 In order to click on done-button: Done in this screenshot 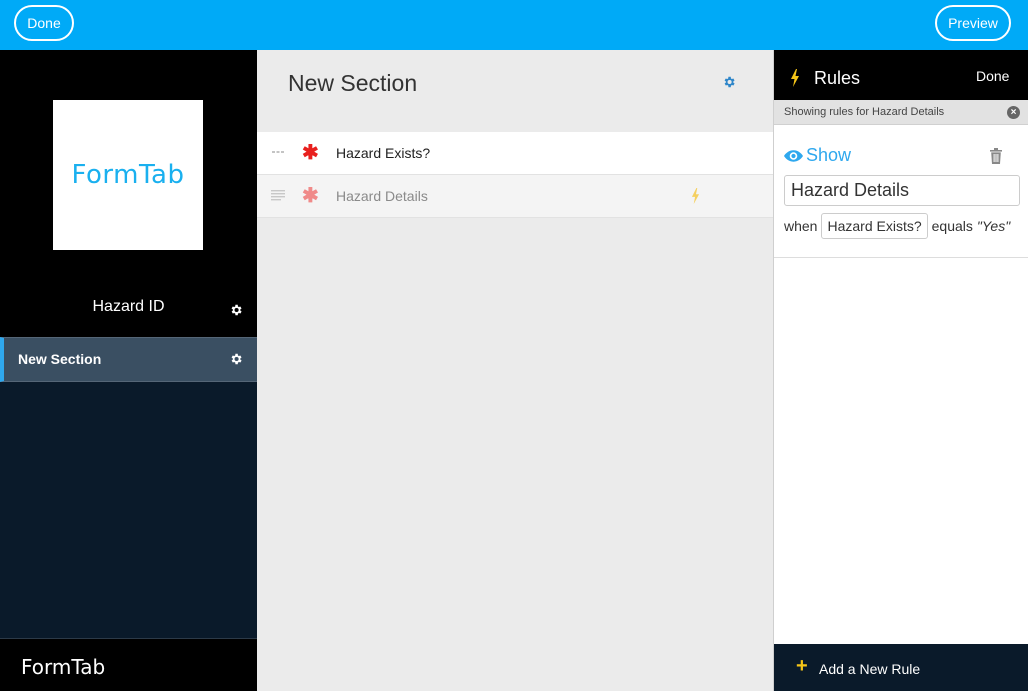, I will do `click(44, 23)`.